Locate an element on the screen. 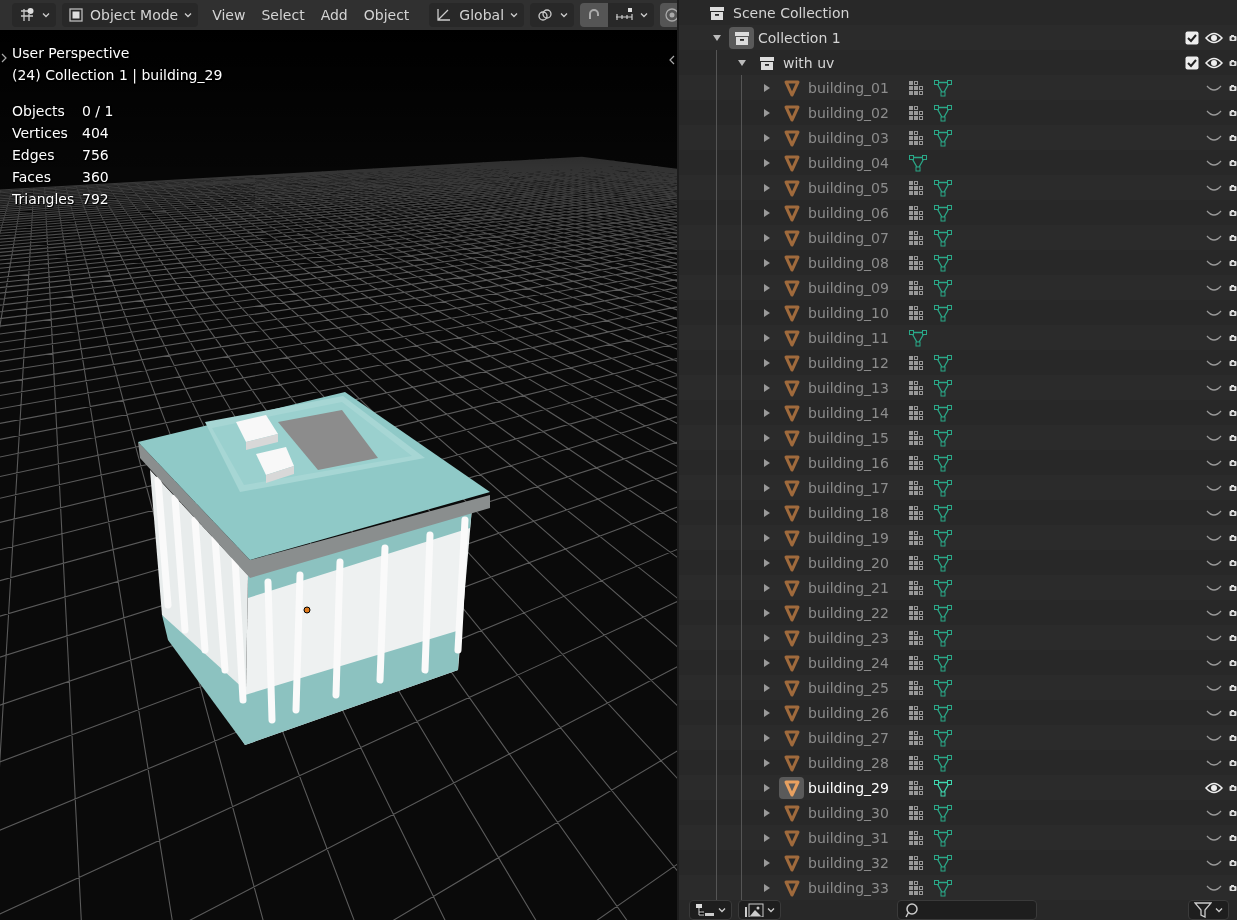 This screenshot has height=920, width=1237. object-name: building_27 is located at coordinates (858, 737).